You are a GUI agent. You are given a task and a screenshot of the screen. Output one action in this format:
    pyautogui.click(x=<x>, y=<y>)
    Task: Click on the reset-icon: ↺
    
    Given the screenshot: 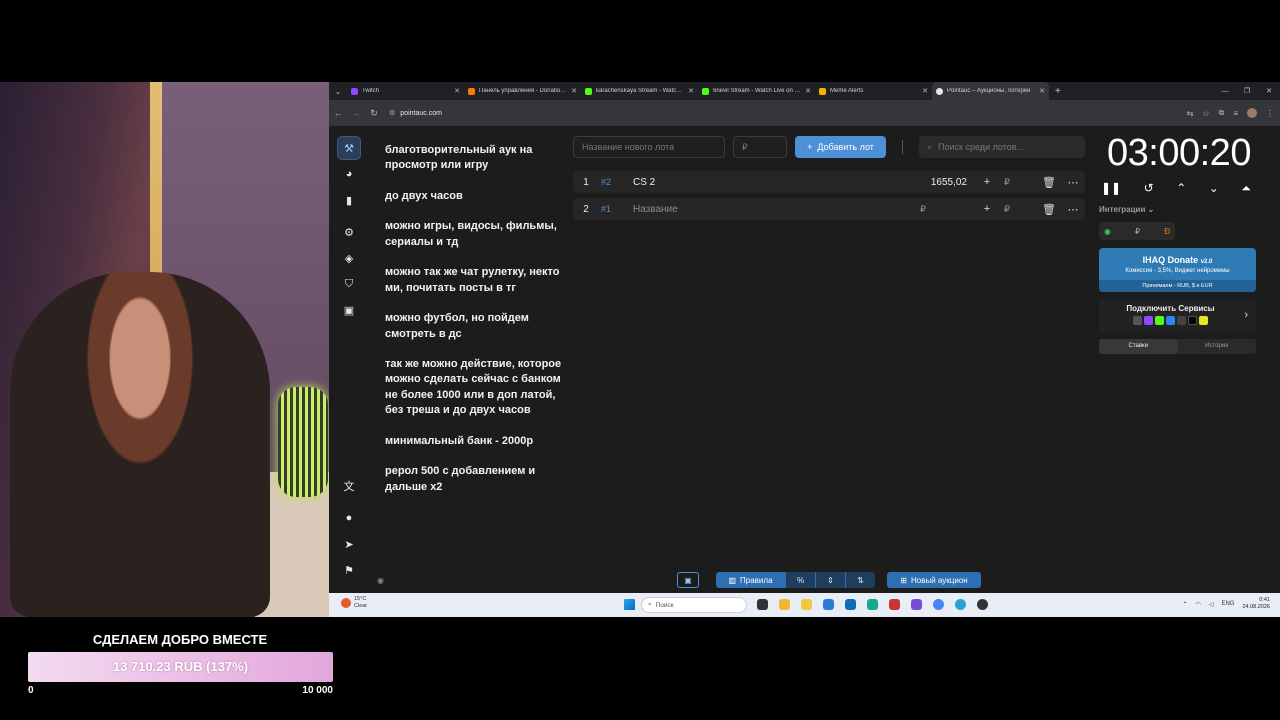 What is the action you would take?
    pyautogui.click(x=1149, y=188)
    